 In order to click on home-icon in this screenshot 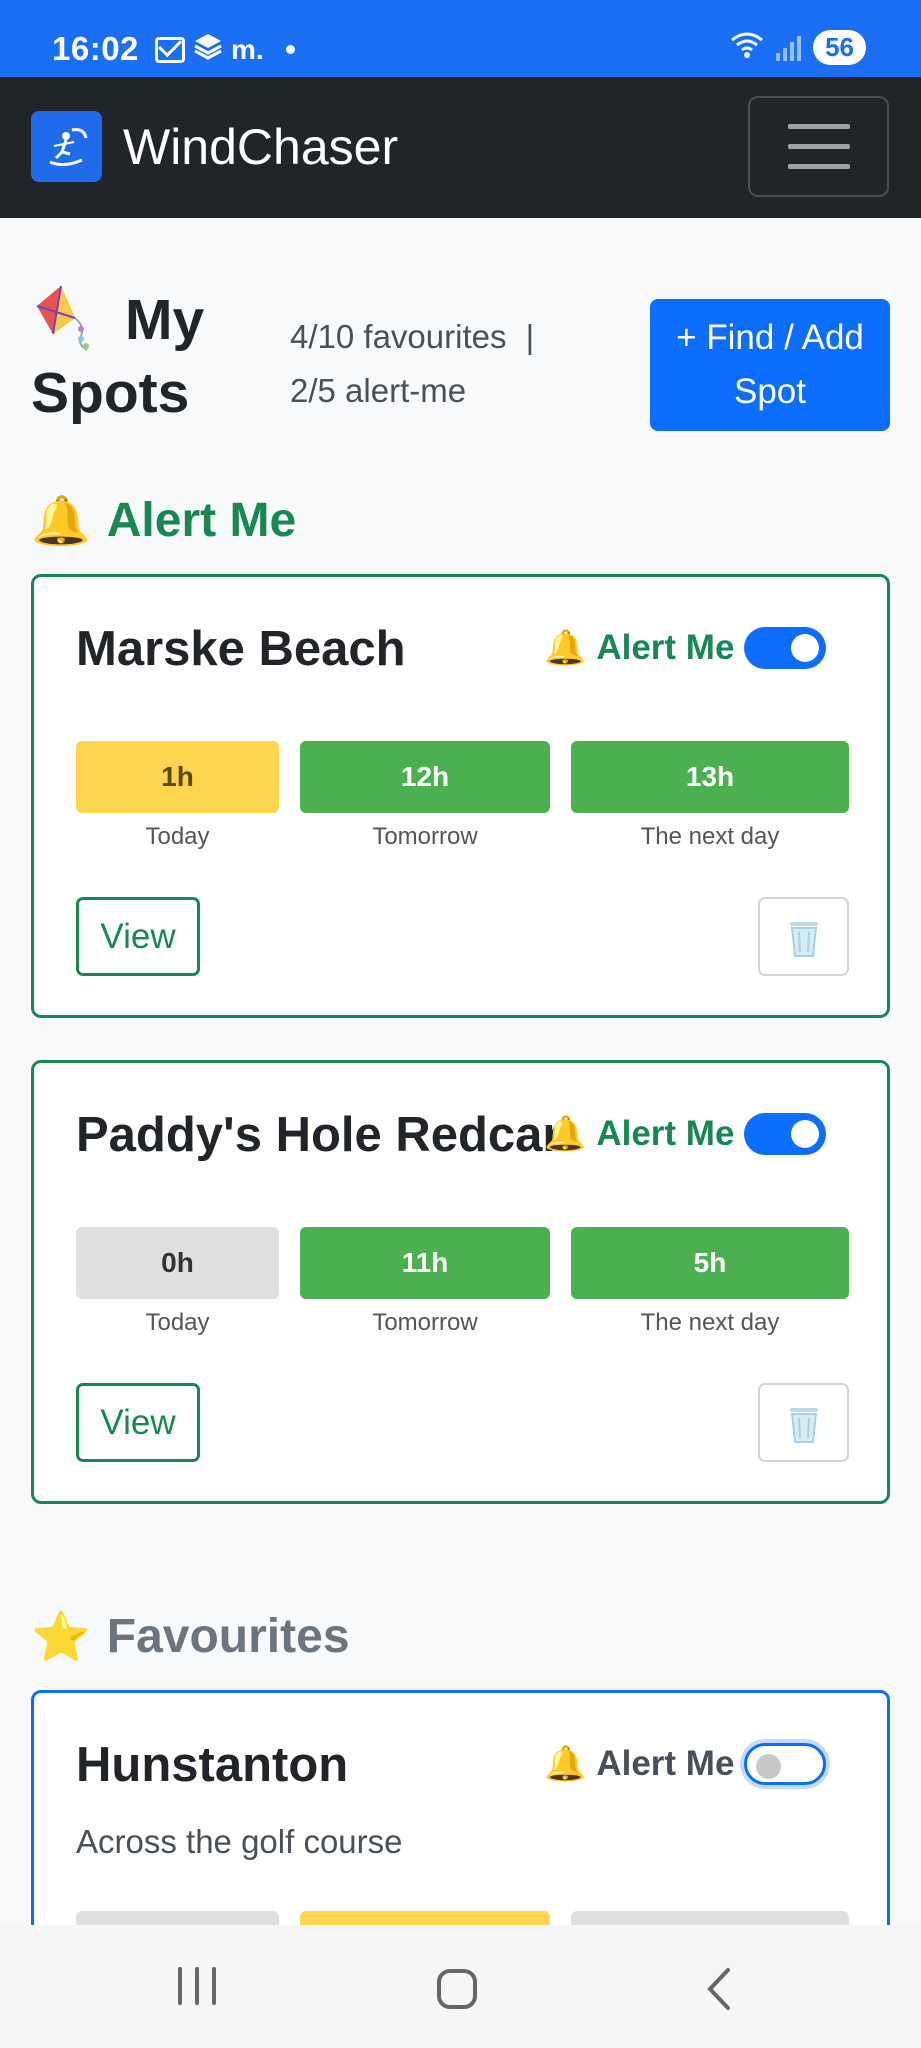, I will do `click(457, 1989)`.